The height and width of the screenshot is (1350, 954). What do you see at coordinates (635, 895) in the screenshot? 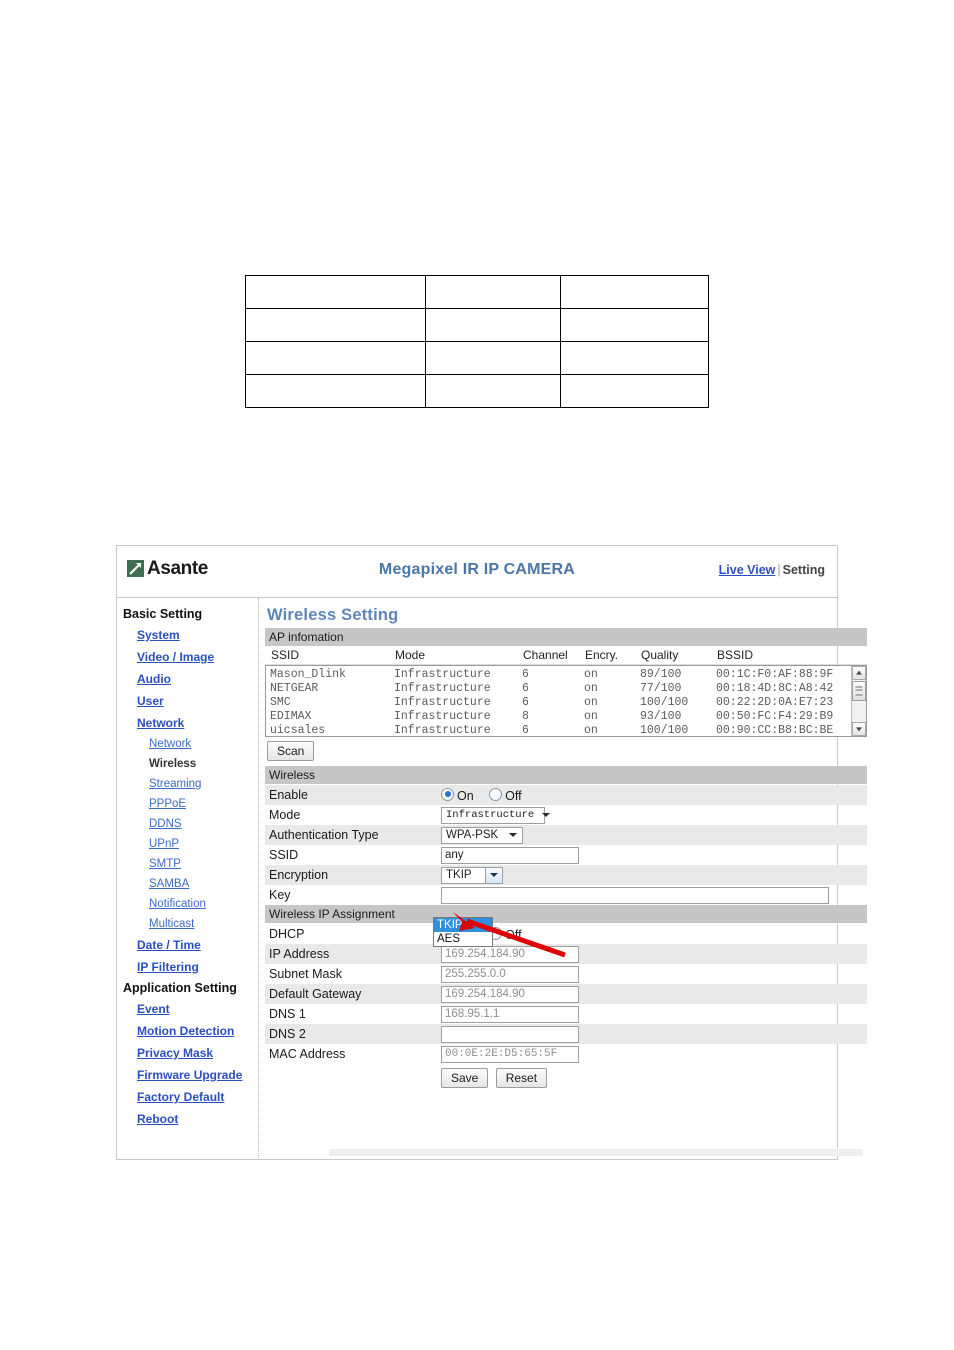
I see `key-input` at bounding box center [635, 895].